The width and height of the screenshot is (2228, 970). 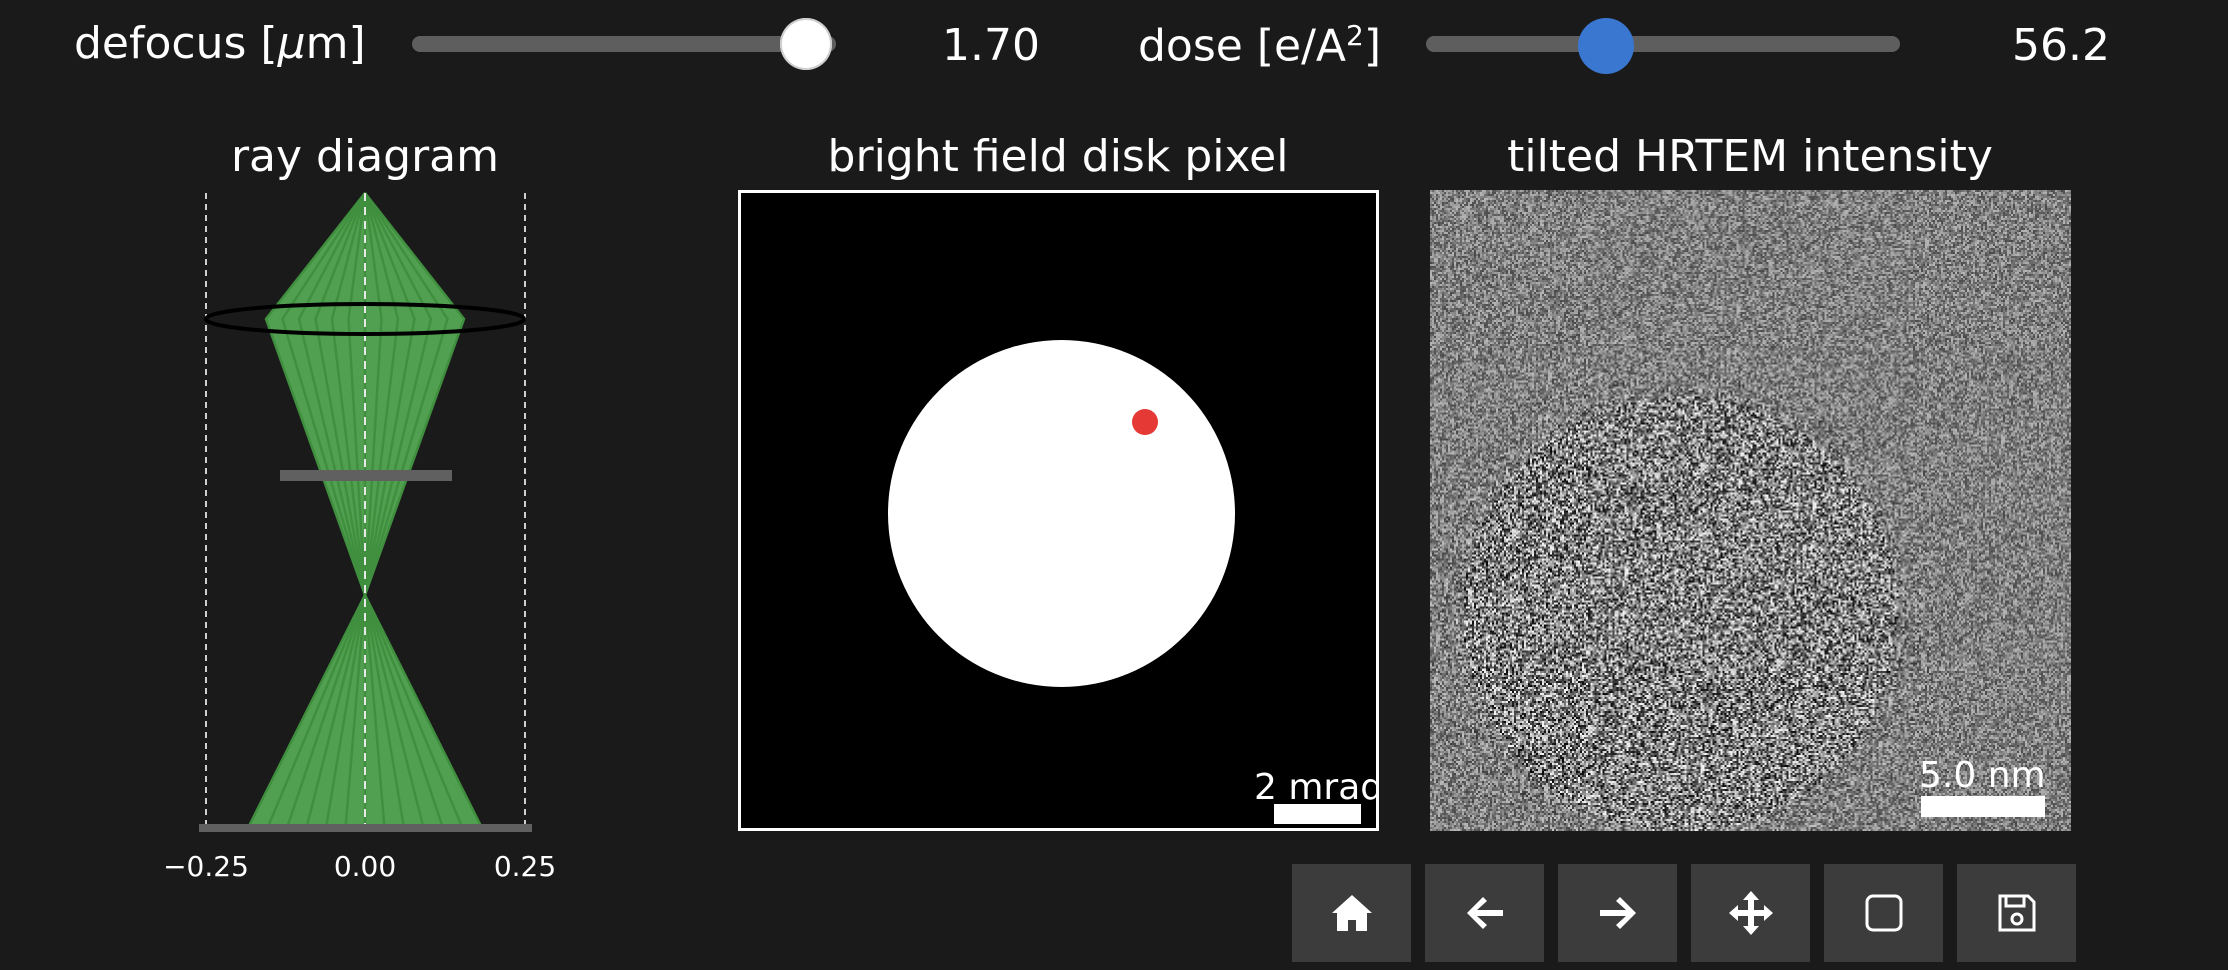 I want to click on save-icon, so click(x=2016, y=913).